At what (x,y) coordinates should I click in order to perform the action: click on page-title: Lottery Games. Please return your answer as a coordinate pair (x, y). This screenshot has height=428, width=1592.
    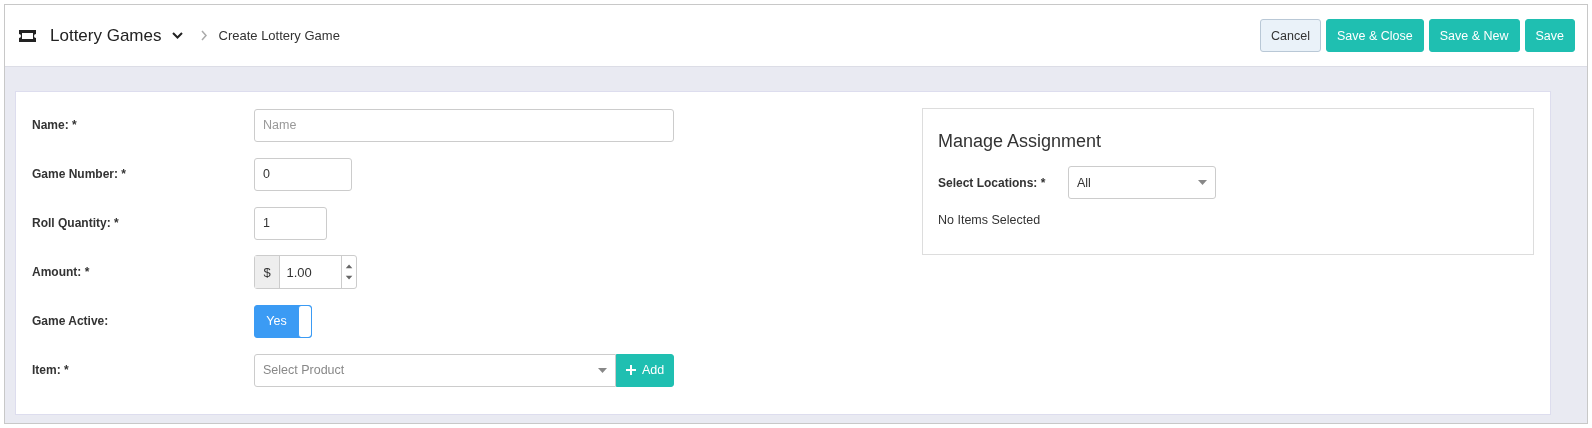
    Looking at the image, I should click on (106, 35).